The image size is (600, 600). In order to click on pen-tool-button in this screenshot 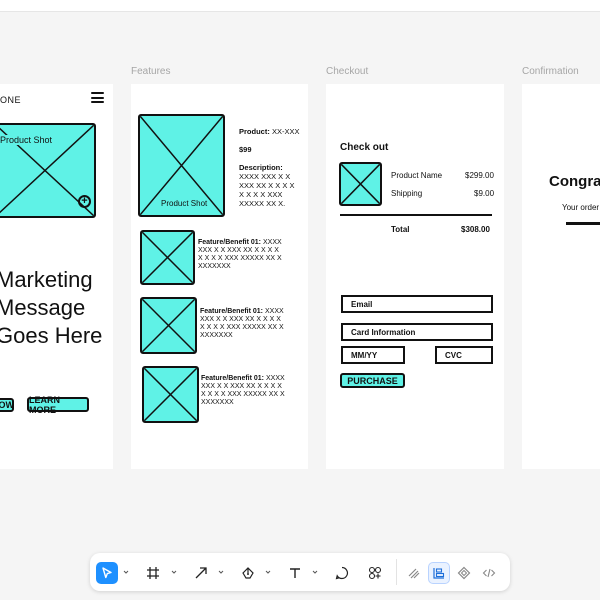, I will do `click(248, 573)`.